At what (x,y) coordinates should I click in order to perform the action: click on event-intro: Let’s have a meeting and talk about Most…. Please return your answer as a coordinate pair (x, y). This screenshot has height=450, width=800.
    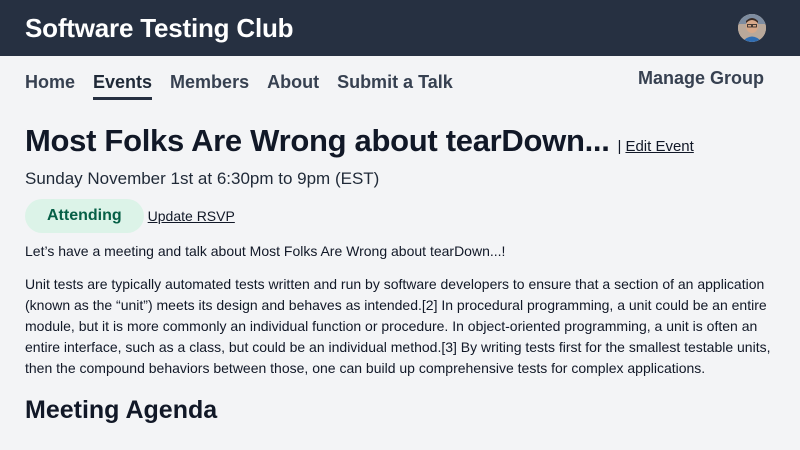
    Looking at the image, I should click on (265, 251).